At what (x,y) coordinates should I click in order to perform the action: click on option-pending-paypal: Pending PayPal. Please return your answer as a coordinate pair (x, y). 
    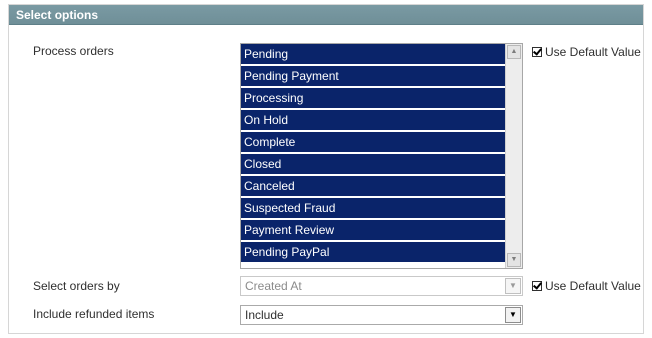
    Looking at the image, I should click on (373, 252).